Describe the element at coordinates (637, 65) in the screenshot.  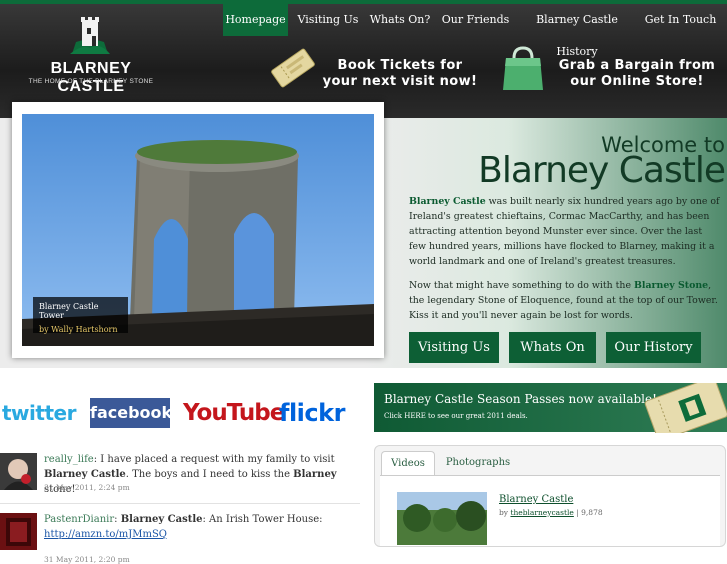
I see `online-store-line1: Grab a Bargain from` at that location.